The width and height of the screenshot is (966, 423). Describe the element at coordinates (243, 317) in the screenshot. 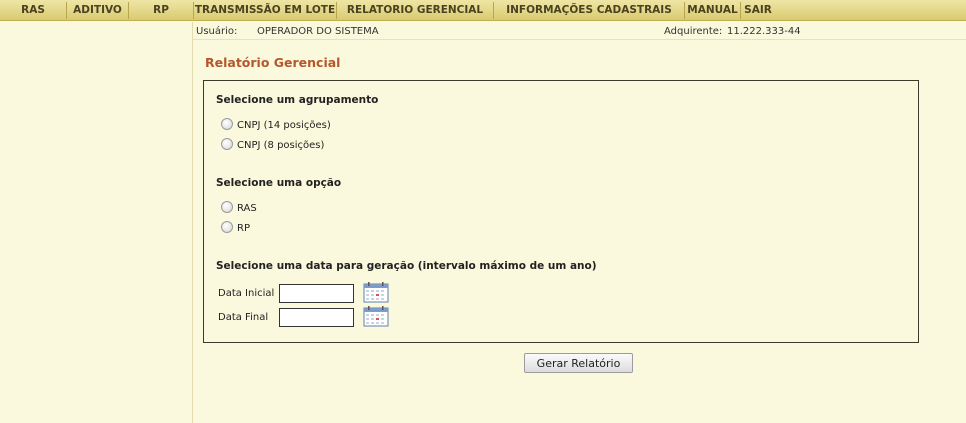

I see `end-date-label: Data Final` at that location.